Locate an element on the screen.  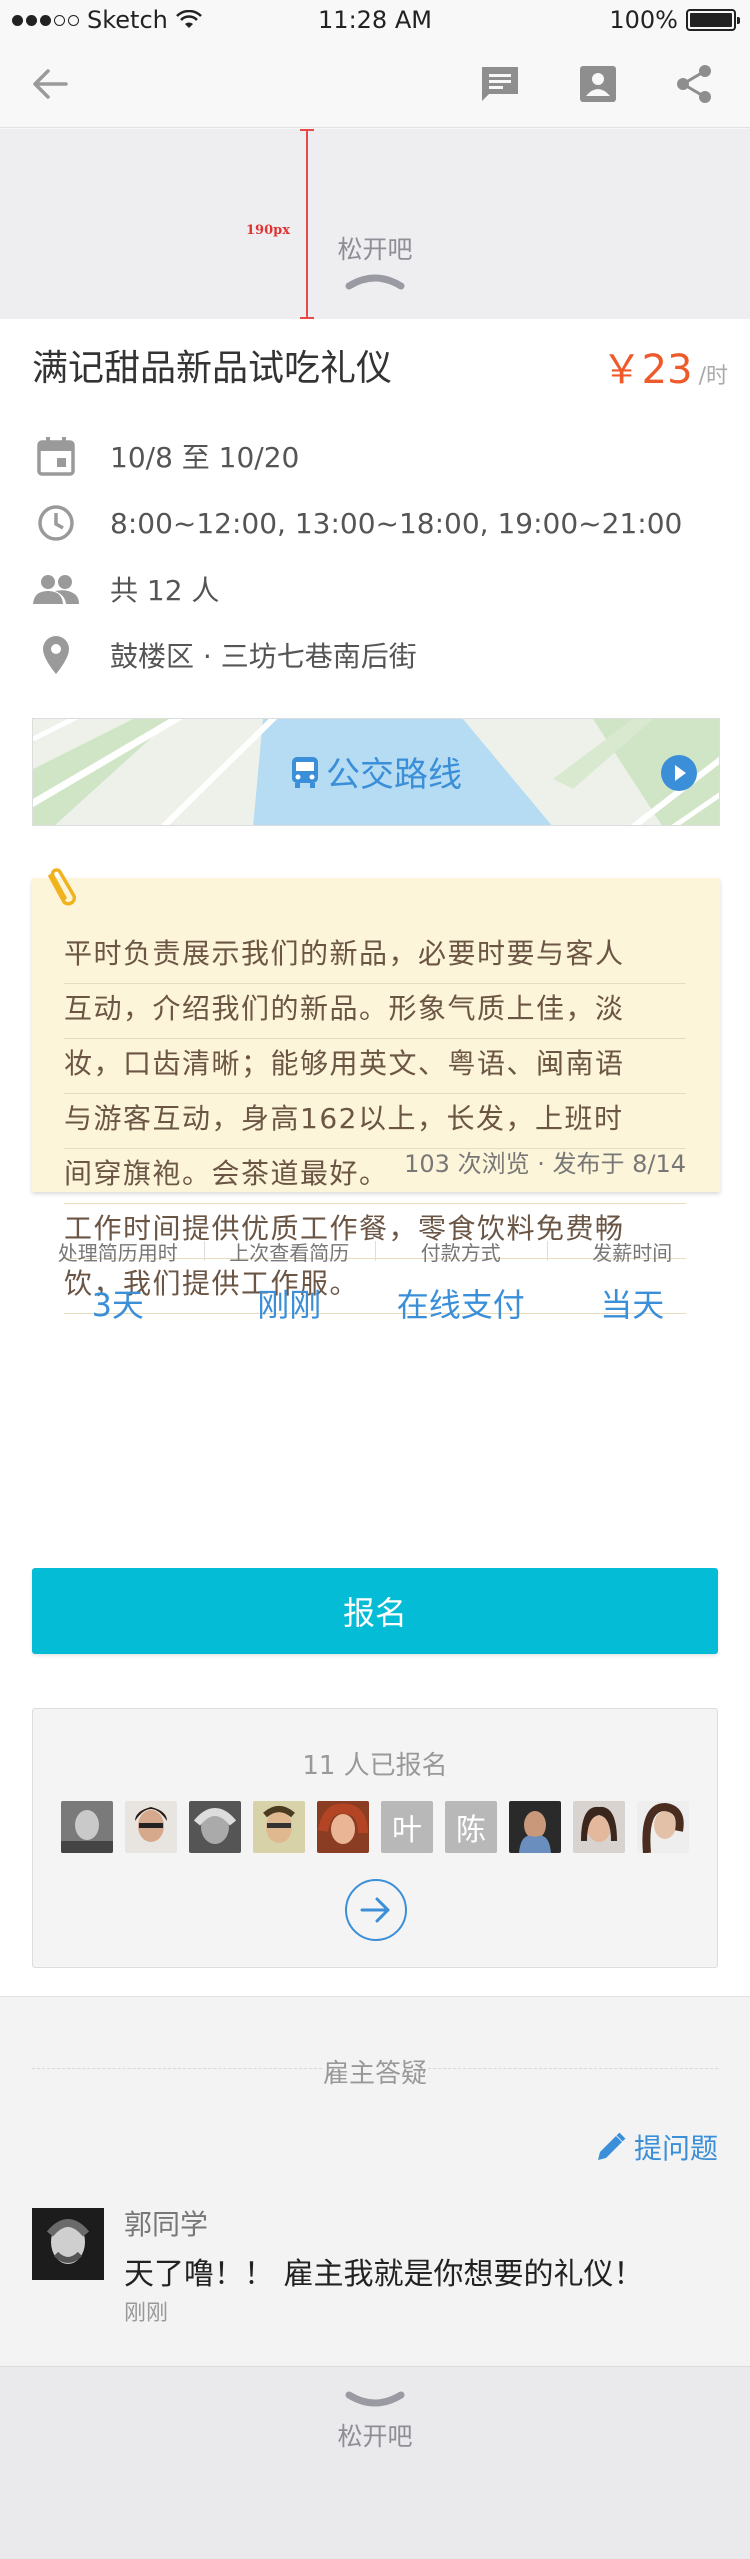
share-icon is located at coordinates (694, 84).